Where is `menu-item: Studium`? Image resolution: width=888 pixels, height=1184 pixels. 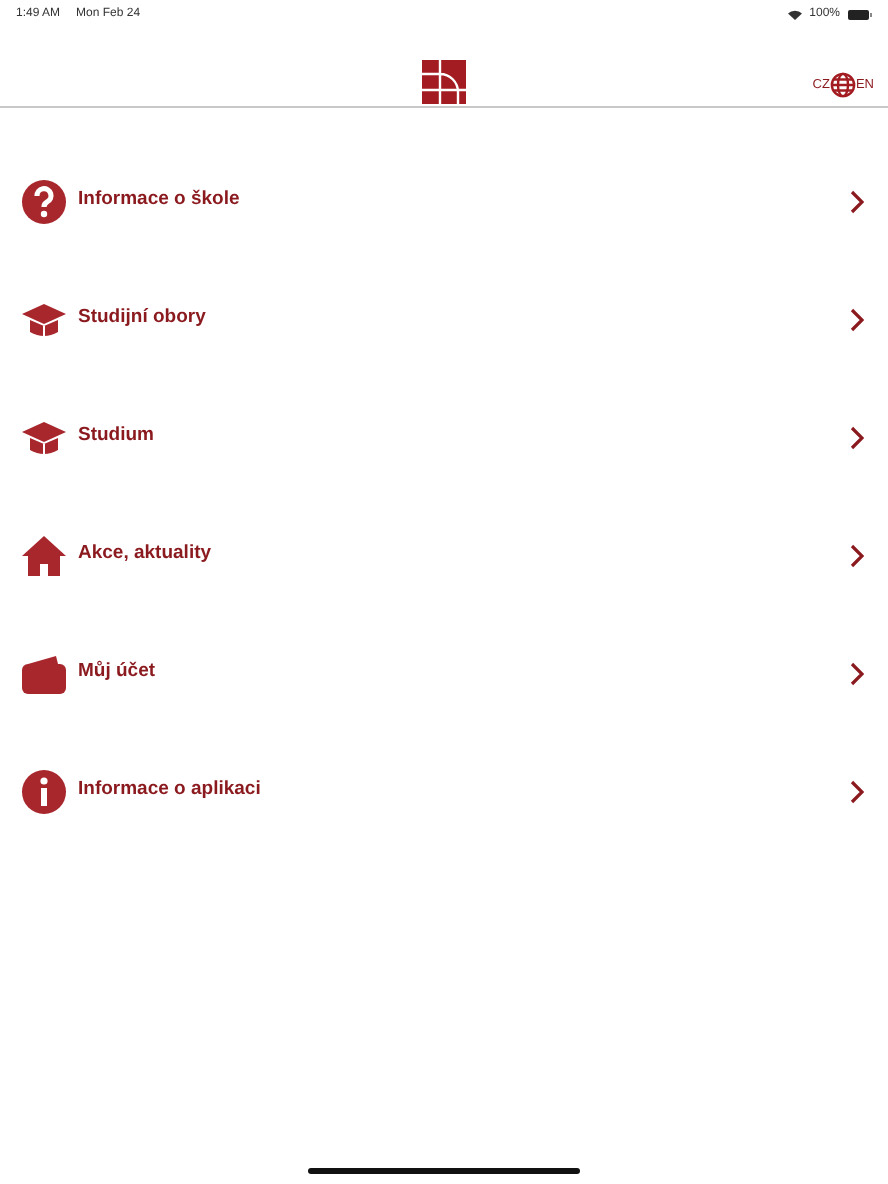
menu-item: Studium is located at coordinates (444, 437).